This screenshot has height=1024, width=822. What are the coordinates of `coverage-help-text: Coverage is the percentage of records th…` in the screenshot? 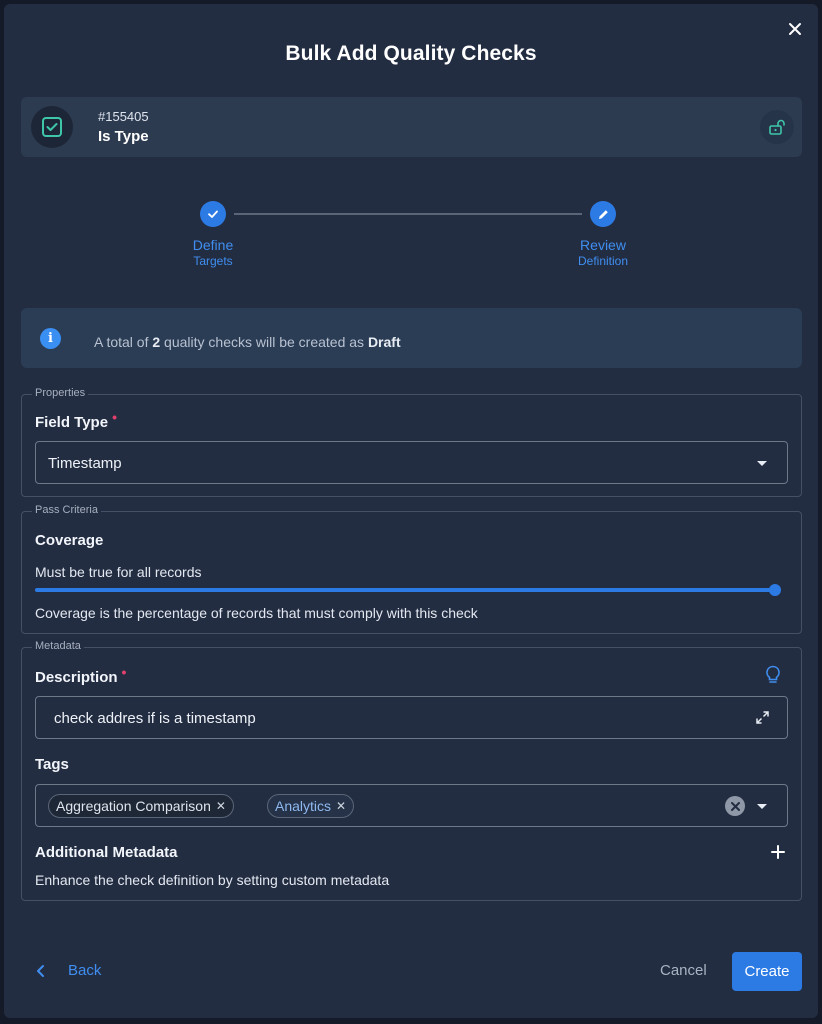 It's located at (256, 613).